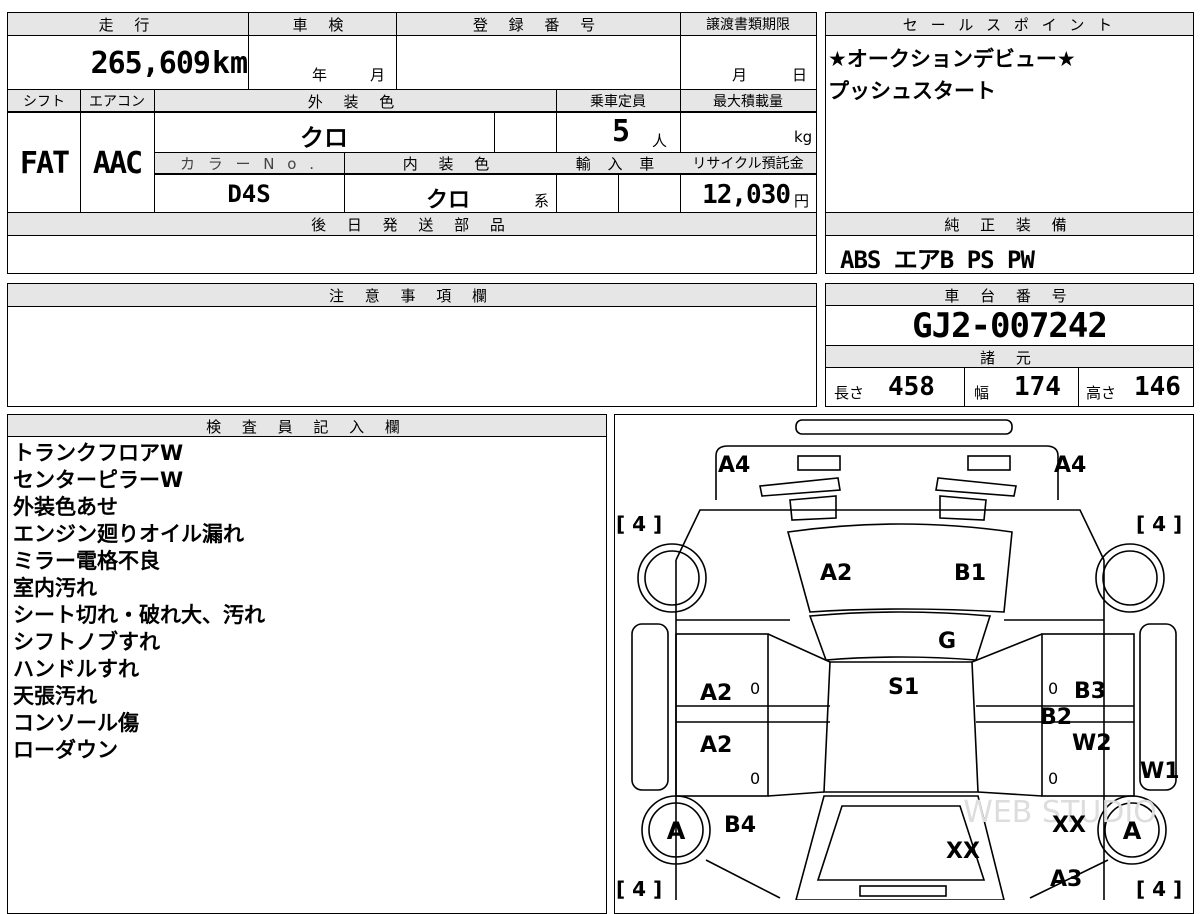 Image resolution: width=1200 pixels, height=914 pixels. What do you see at coordinates (618, 102) in the screenshot?
I see `capacity-label: 乗車定員` at bounding box center [618, 102].